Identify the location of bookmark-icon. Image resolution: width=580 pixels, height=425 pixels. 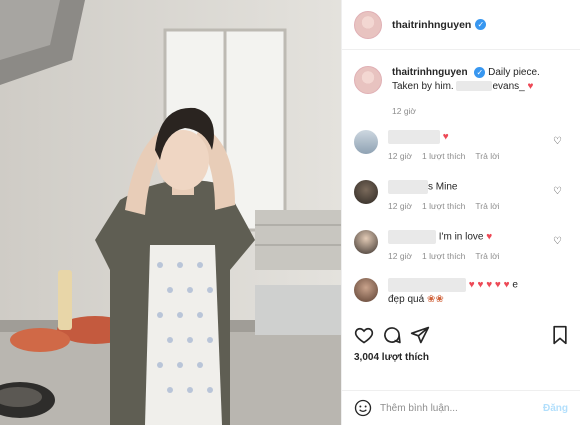
(560, 335).